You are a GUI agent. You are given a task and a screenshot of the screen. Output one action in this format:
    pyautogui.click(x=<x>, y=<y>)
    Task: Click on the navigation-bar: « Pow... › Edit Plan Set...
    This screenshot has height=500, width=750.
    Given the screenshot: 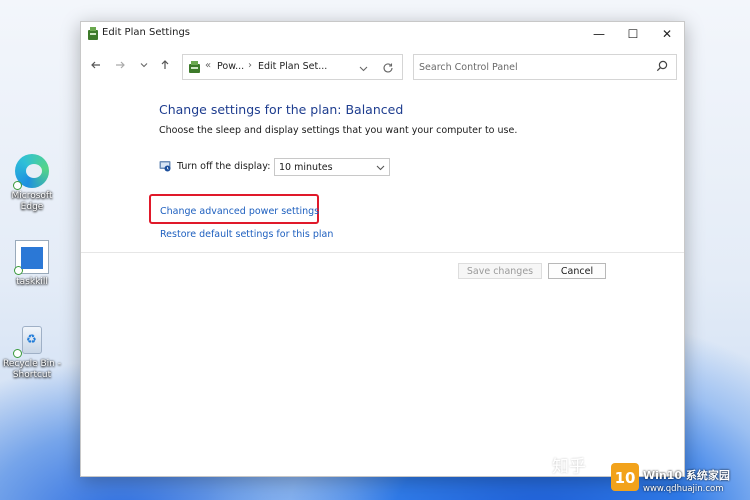 What is the action you would take?
    pyautogui.click(x=382, y=65)
    